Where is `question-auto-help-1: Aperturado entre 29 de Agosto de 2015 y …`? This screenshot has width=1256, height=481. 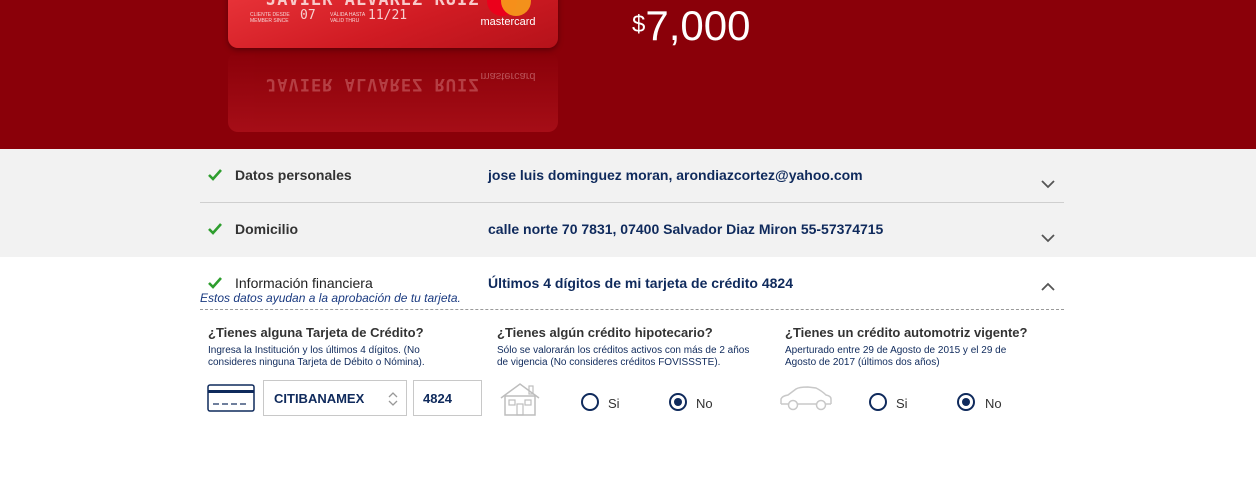 question-auto-help-1: Aperturado entre 29 de Agosto de 2015 y … is located at coordinates (896, 350).